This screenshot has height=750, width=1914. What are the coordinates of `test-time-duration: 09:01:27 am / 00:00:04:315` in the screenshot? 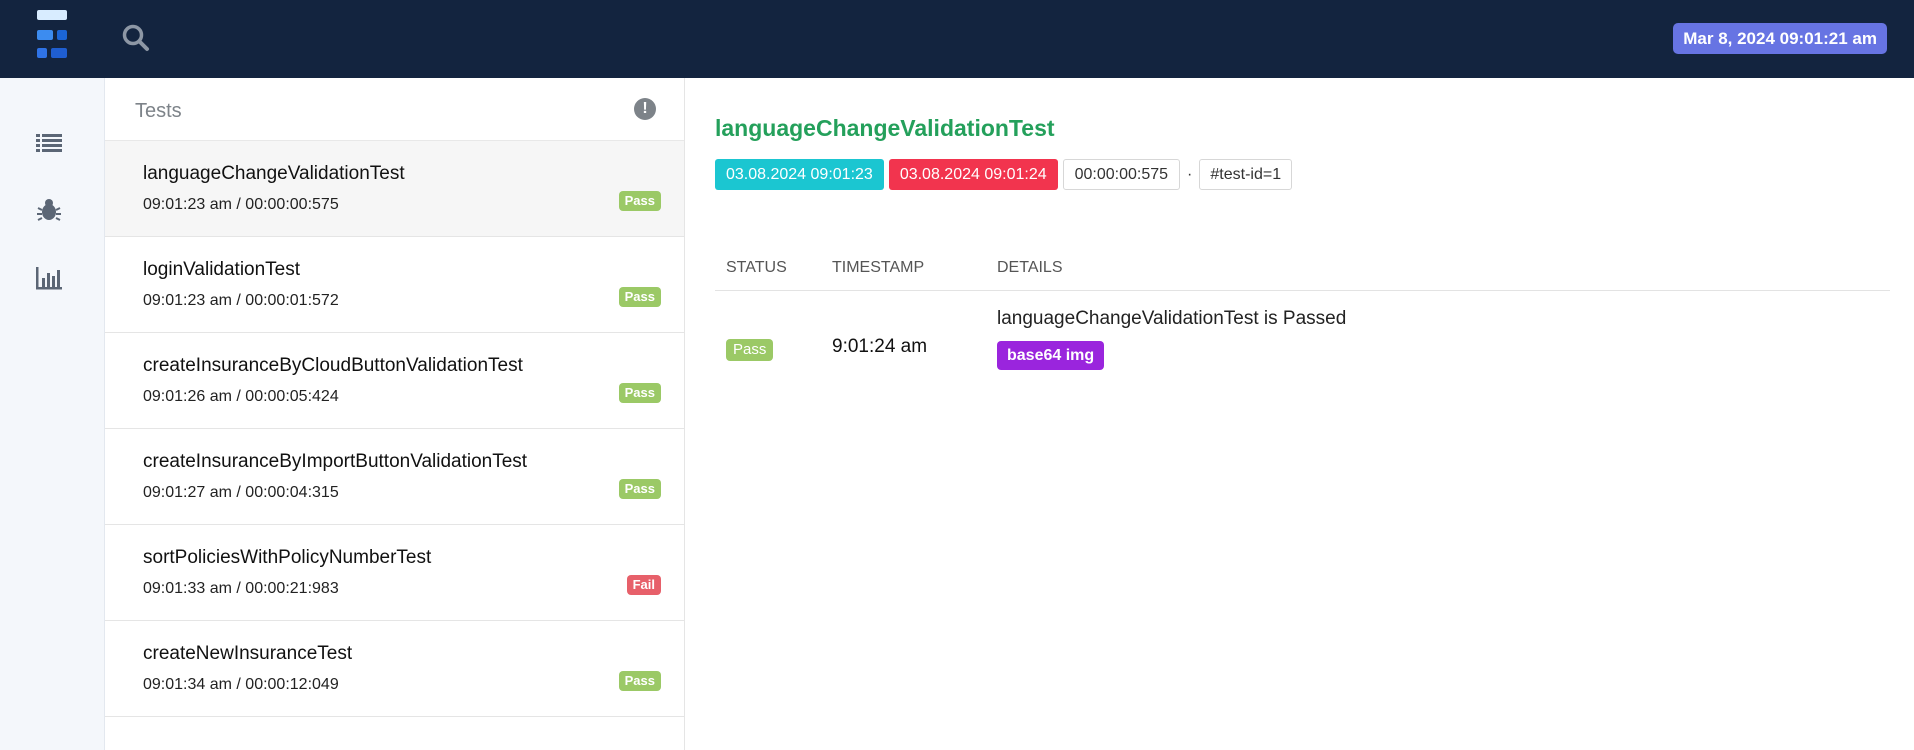 It's located at (241, 492).